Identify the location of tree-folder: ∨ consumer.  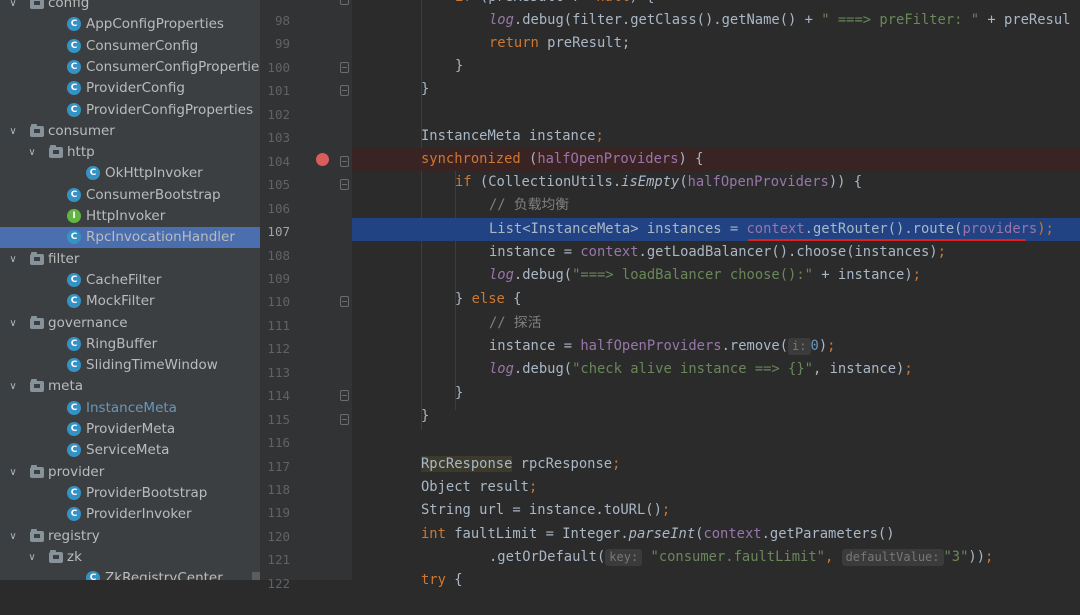
(130, 131).